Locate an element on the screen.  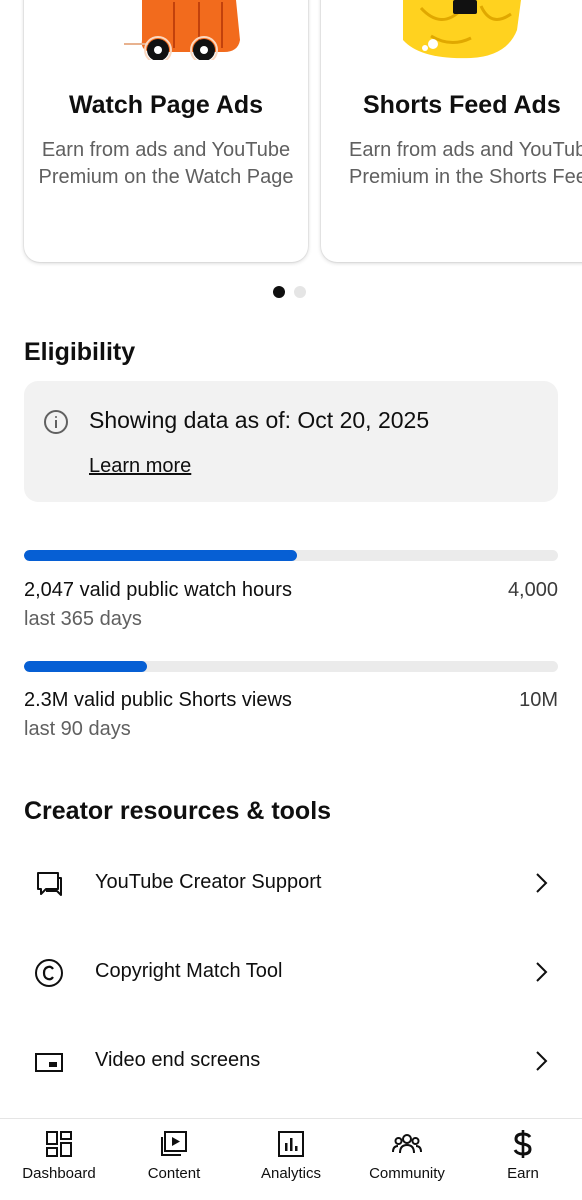
nav-earn: Earn is located at coordinates (523, 1159).